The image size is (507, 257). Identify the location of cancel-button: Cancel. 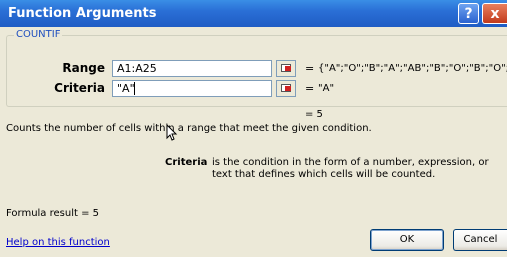
(480, 240).